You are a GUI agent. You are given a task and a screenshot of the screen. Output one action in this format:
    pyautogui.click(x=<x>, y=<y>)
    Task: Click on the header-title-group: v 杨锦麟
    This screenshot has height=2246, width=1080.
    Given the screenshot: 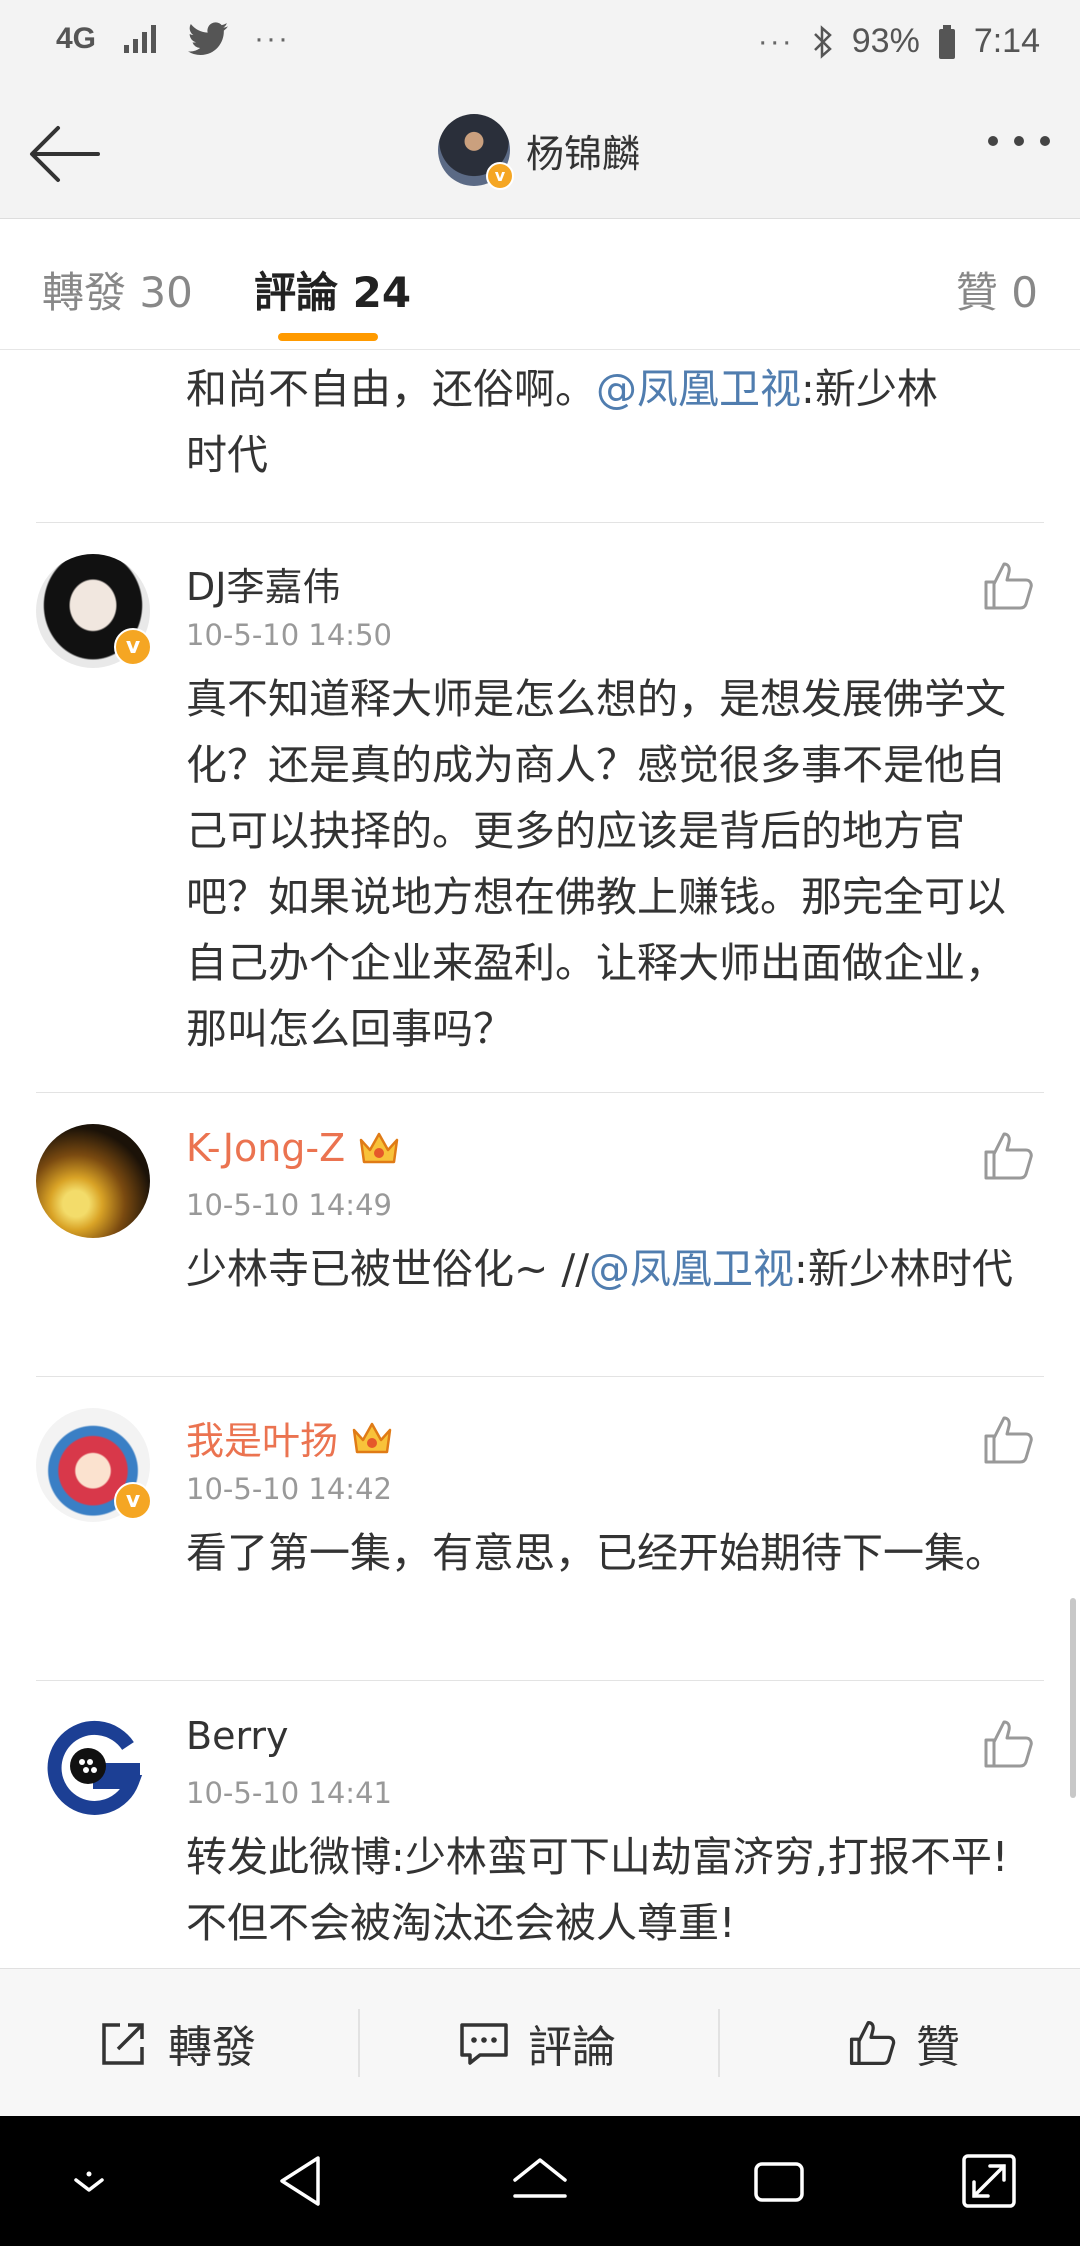 What is the action you would take?
    pyautogui.click(x=539, y=152)
    